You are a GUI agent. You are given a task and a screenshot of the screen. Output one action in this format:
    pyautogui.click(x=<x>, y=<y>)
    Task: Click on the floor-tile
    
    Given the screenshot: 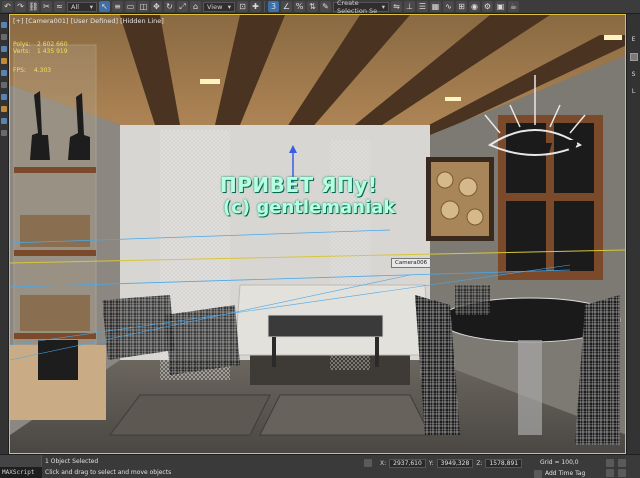 What is the action you would take?
    pyautogui.click(x=345, y=415)
    